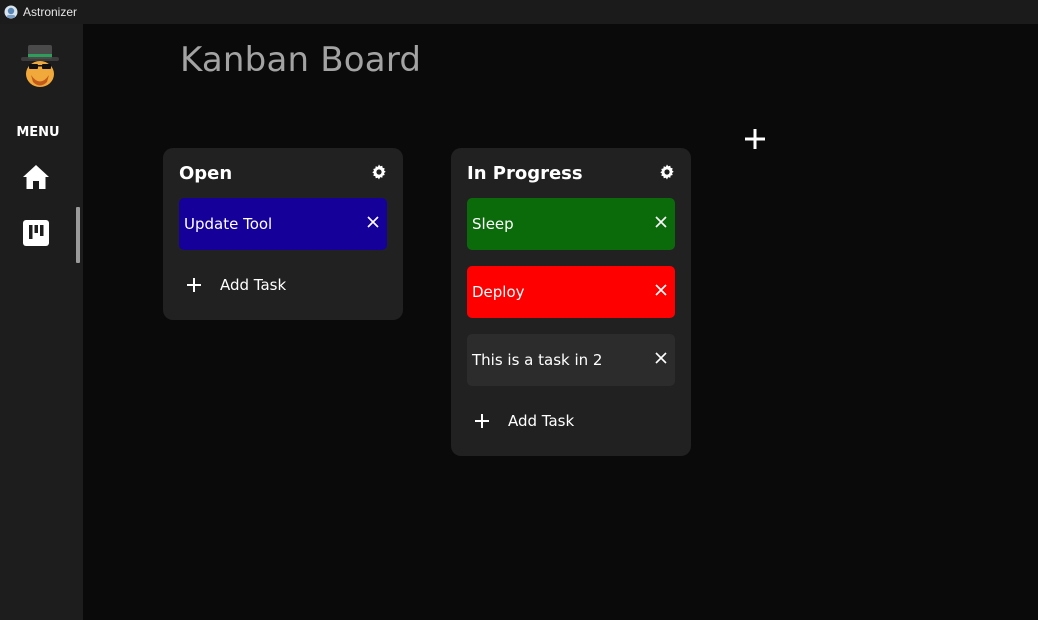  What do you see at coordinates (206, 173) in the screenshot?
I see `column-title: Open` at bounding box center [206, 173].